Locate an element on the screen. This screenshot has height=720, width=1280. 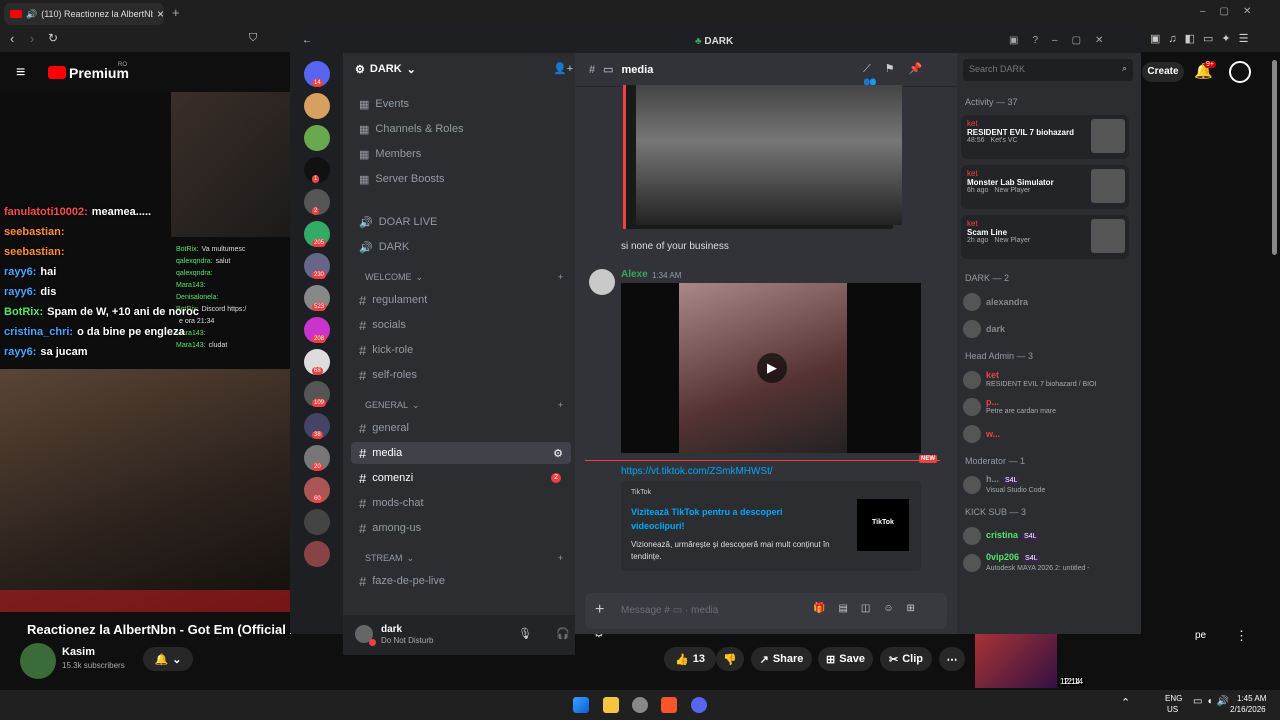
server-icon: 208 is located at coordinates (317, 330).